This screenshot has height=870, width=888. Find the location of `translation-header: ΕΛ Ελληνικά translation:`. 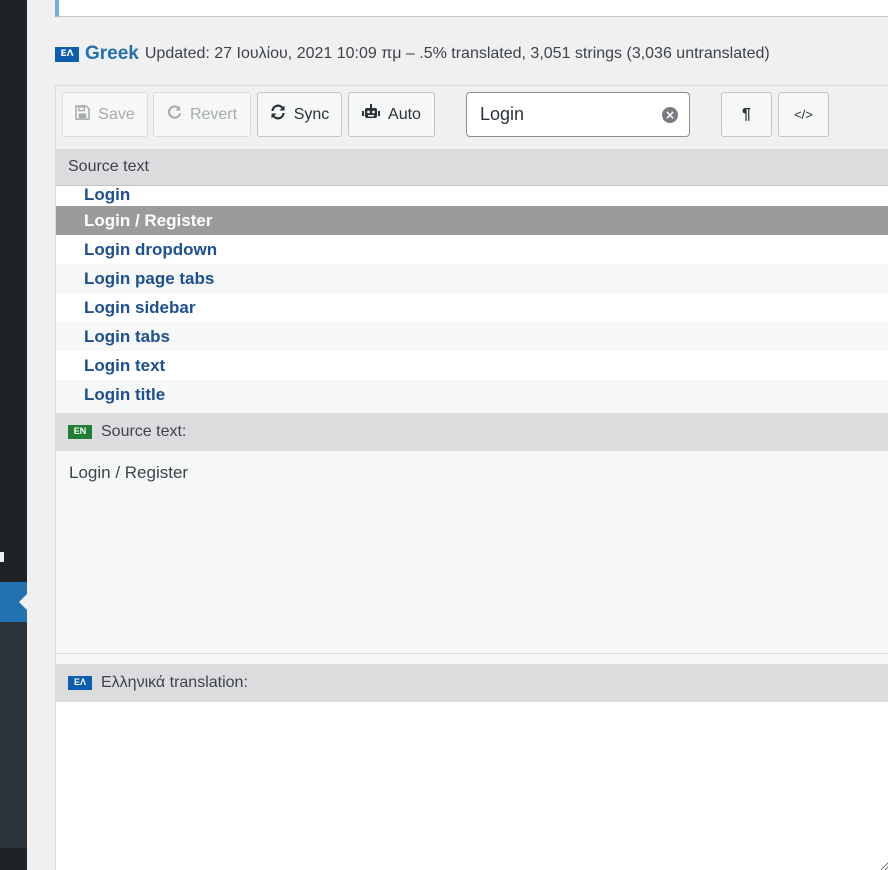

translation-header: ΕΛ Ελληνικά translation: is located at coordinates (472, 683).